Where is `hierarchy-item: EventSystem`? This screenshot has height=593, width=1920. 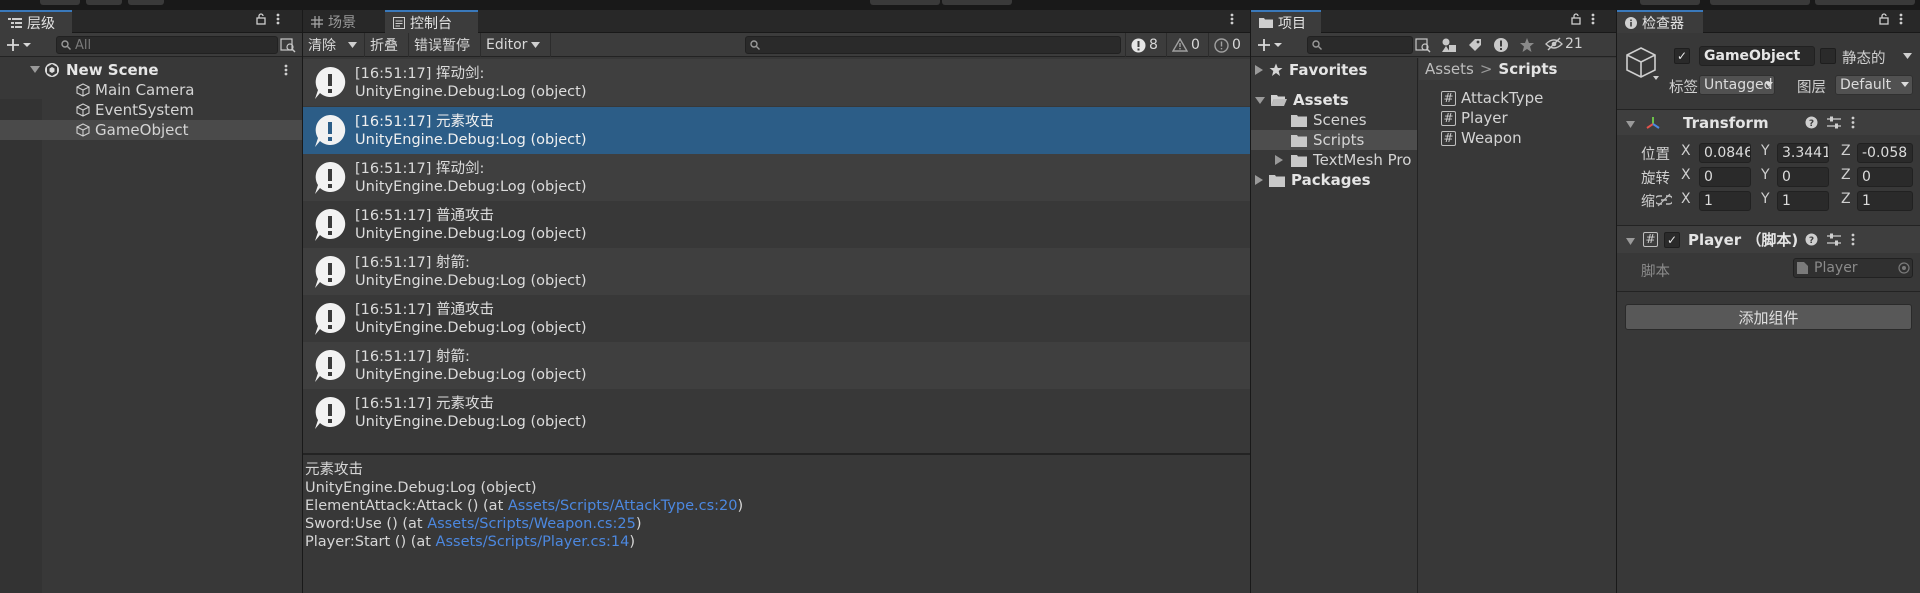
hierarchy-item: EventSystem is located at coordinates (151, 110).